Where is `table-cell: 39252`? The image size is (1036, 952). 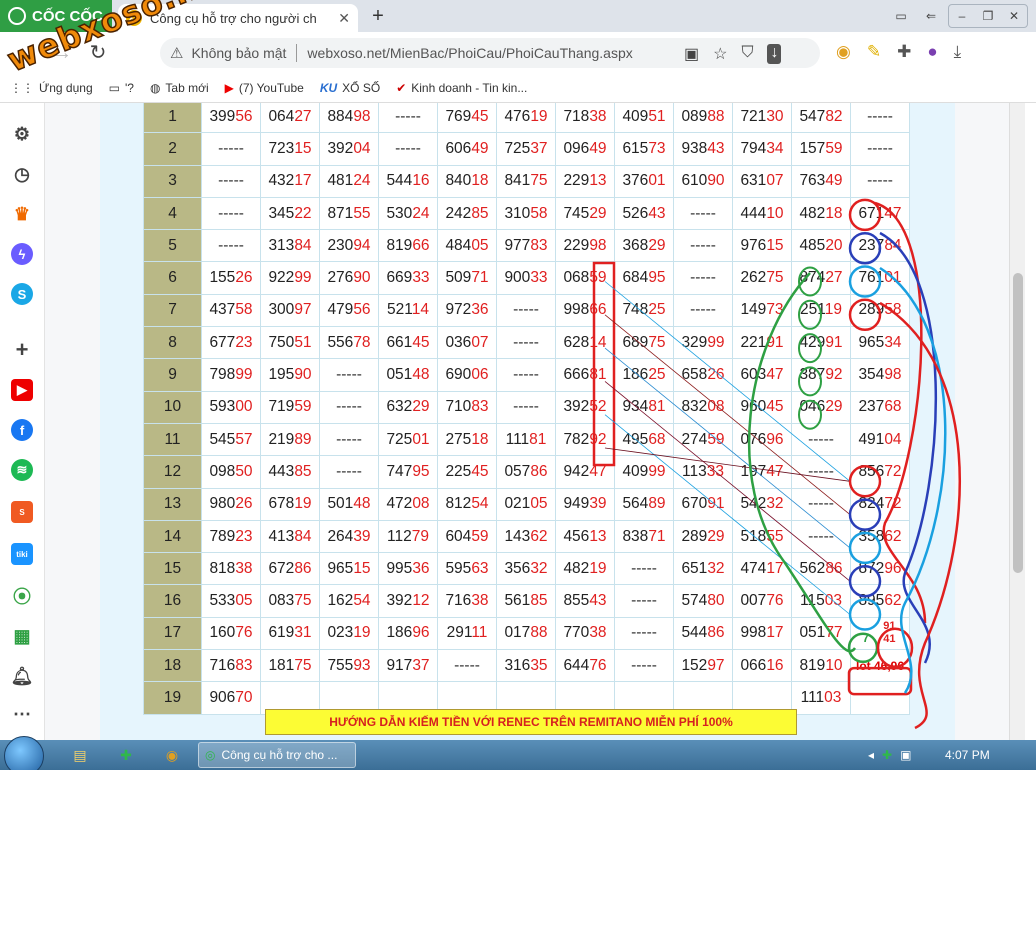
table-cell: 39252 is located at coordinates (585, 407).